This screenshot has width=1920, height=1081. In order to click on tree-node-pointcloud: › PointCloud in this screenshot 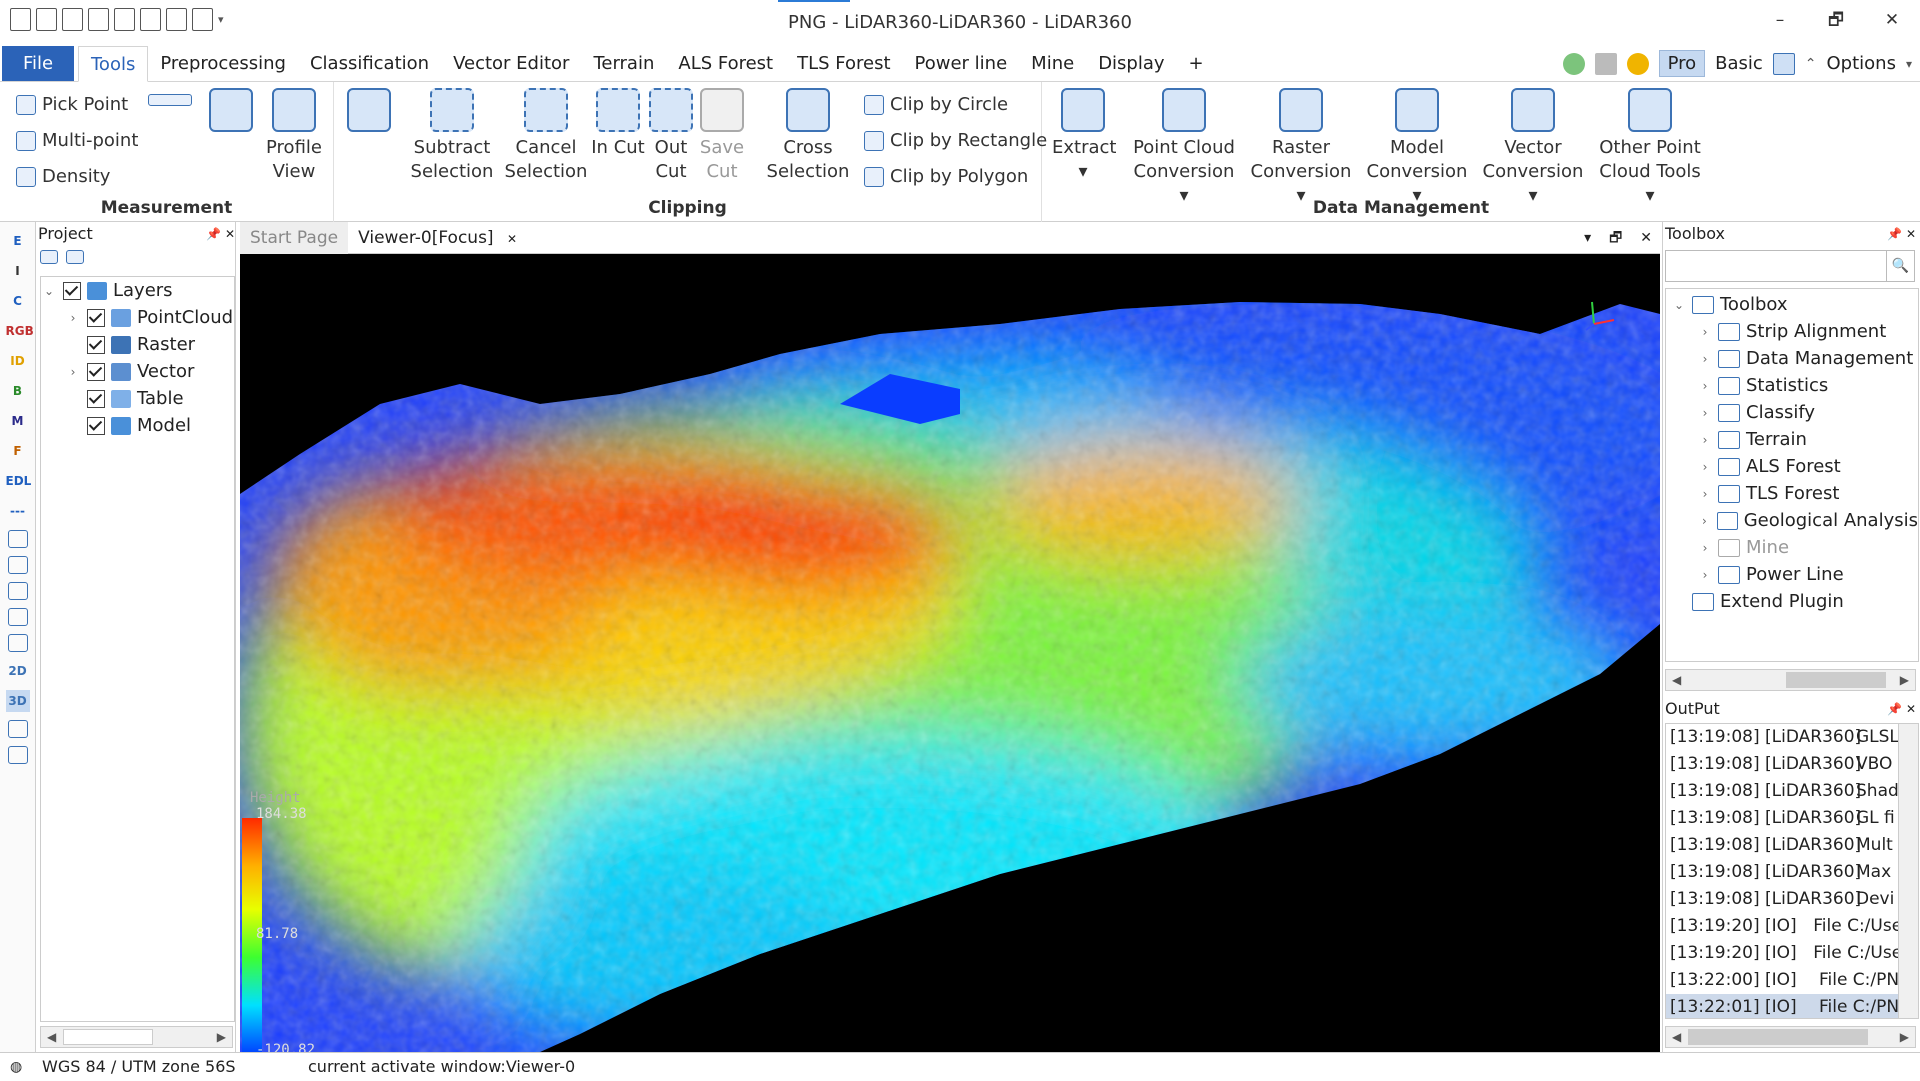, I will do `click(137, 317)`.